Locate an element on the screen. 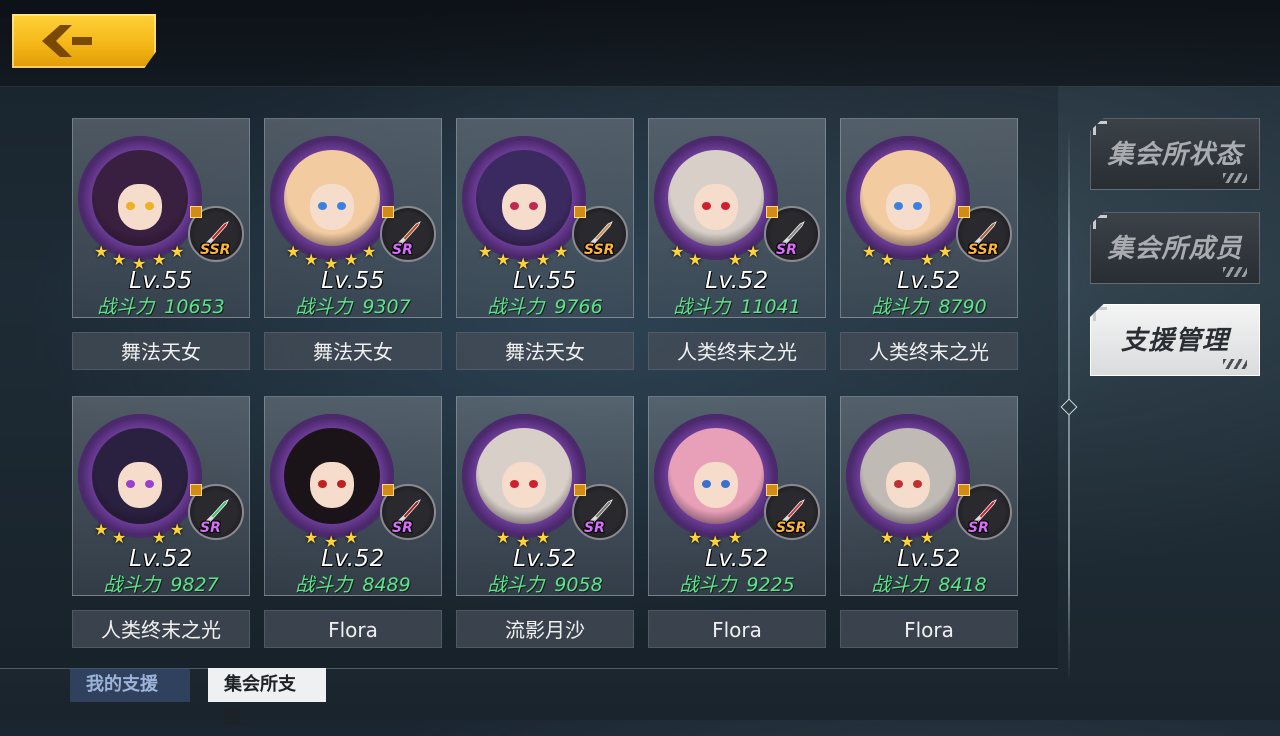 The width and height of the screenshot is (1280, 736). side-menu-support-management: 支援管理 is located at coordinates (1175, 340).